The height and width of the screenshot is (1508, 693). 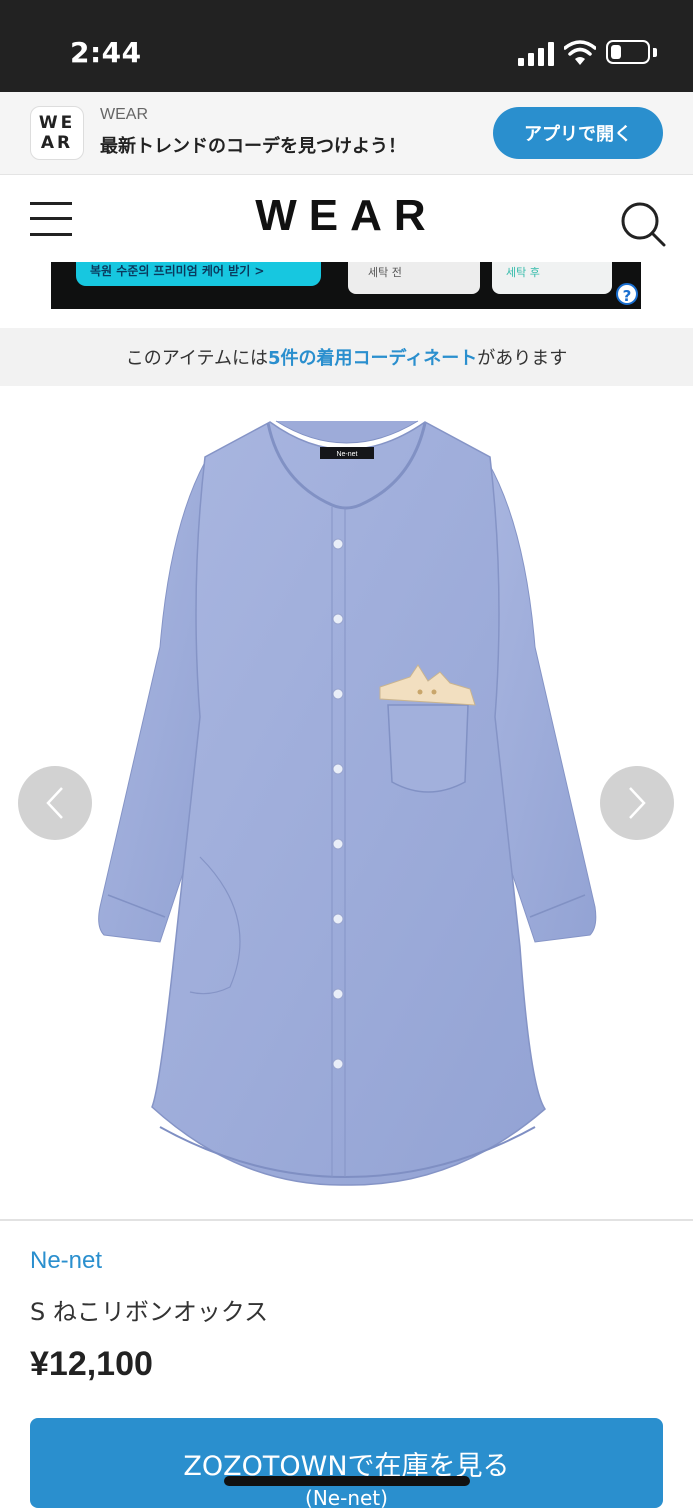 I want to click on site-header: WEAR, so click(x=346, y=218).